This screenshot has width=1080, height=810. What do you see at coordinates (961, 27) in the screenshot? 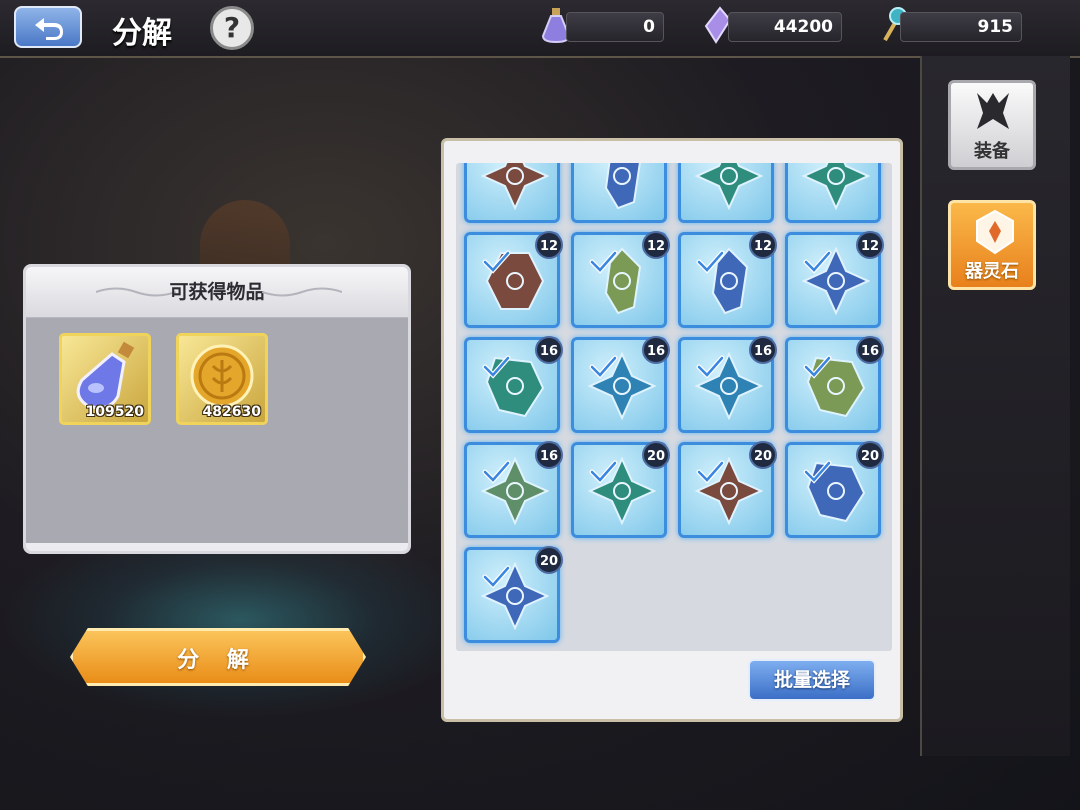
I see `resource-gem-count: 915` at bounding box center [961, 27].